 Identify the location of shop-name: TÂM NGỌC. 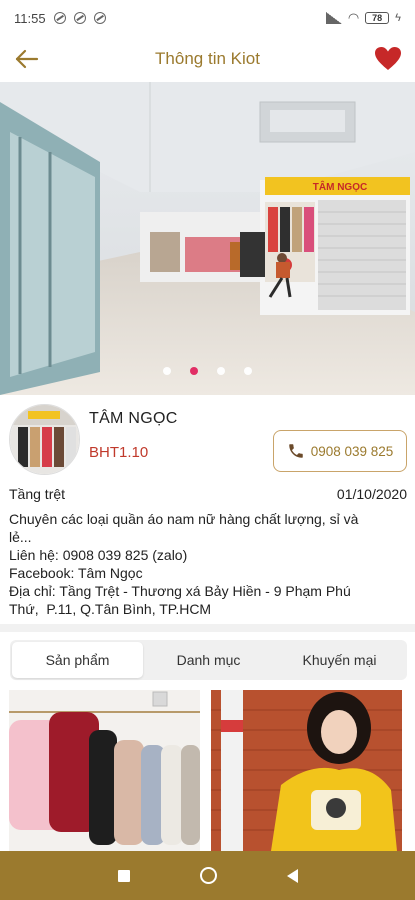
(133, 418).